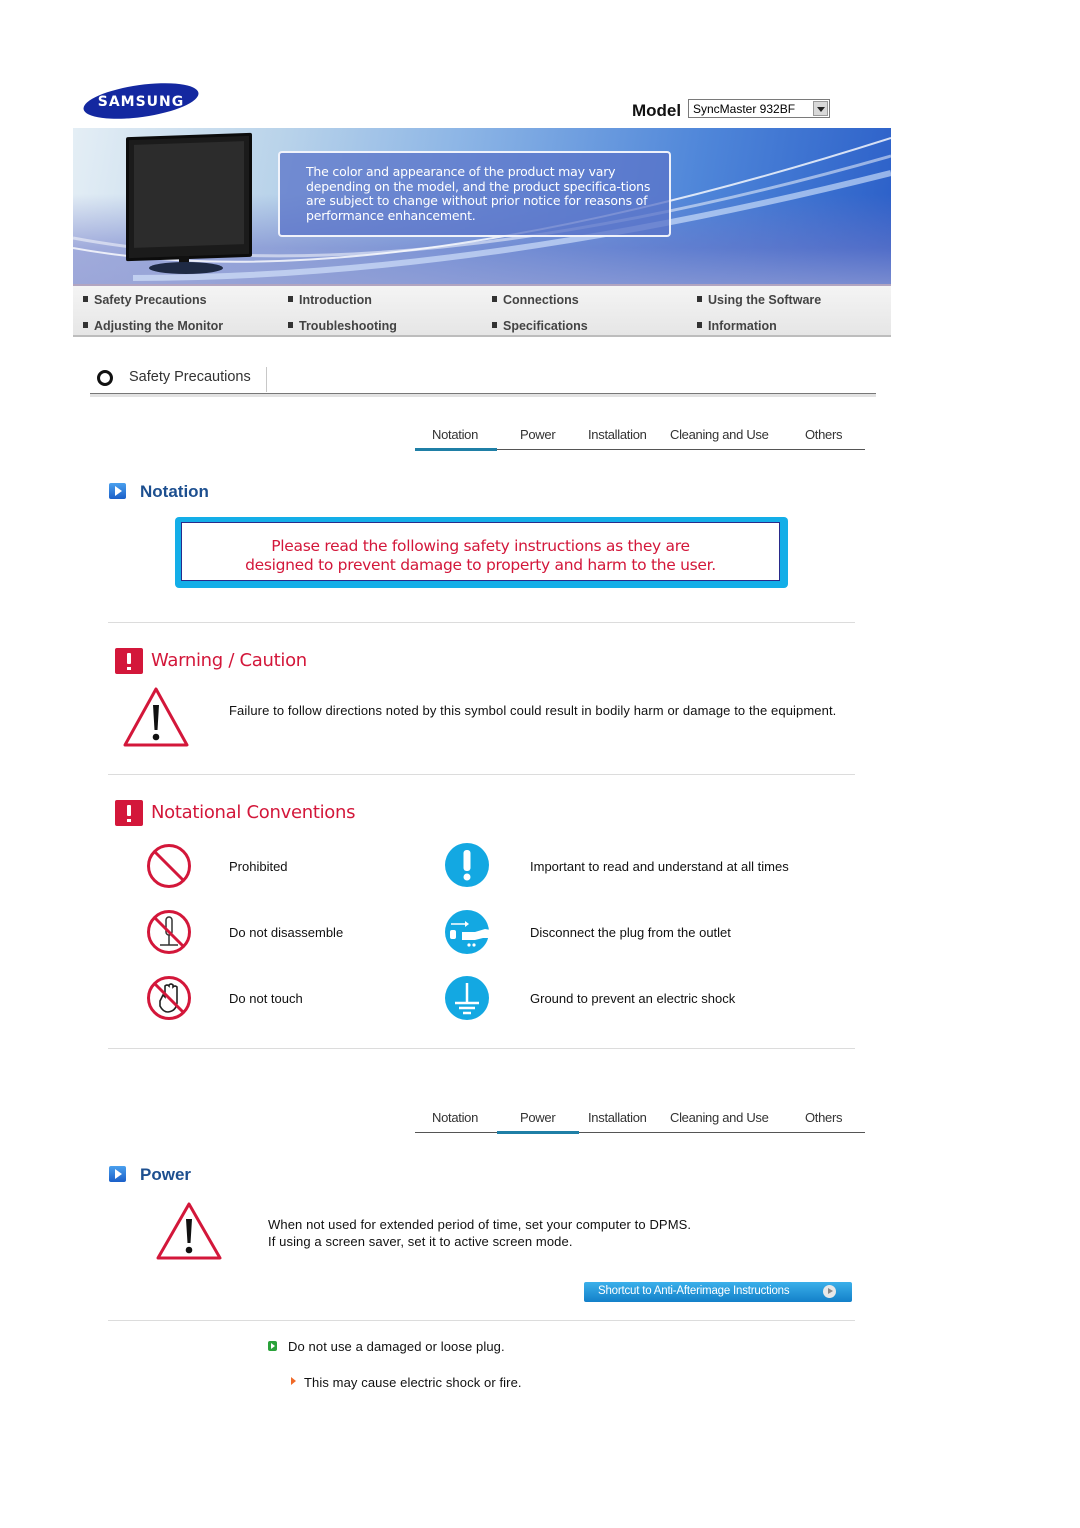  I want to click on anti-afterimage-shortcut-button: Shortcut to Anti-Afterimage Instructions, so click(718, 1292).